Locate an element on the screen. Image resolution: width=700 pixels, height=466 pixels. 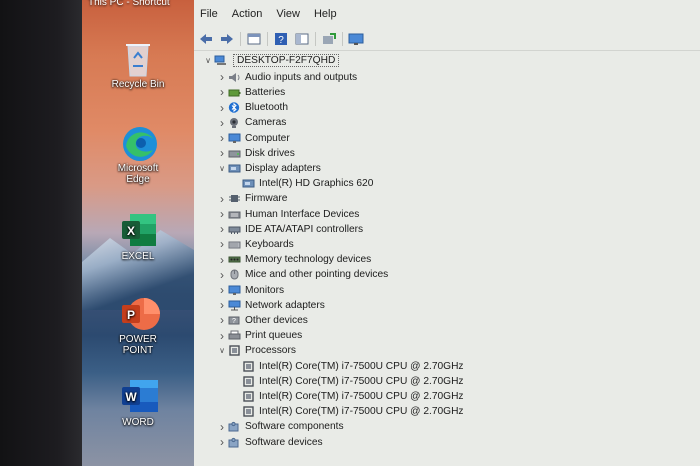
tree-item-category: › Bluetooth is located at coordinates (252, 107).